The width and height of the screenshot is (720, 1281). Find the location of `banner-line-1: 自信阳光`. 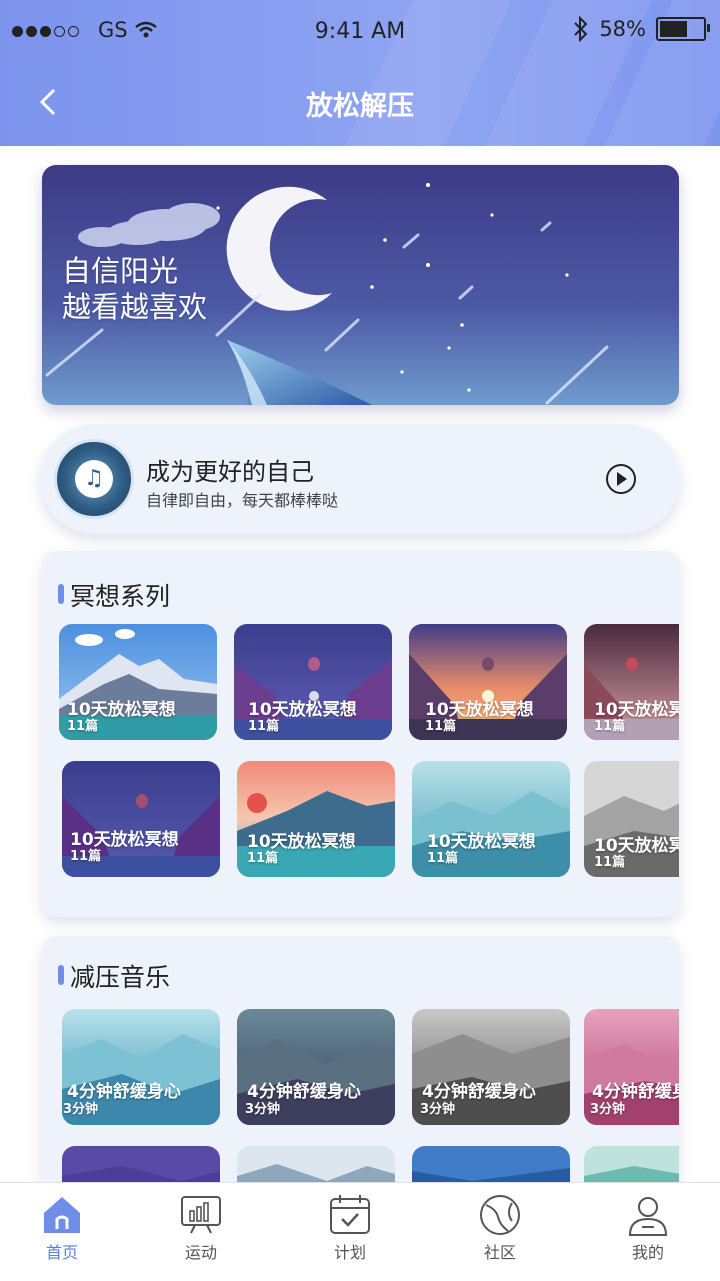

banner-line-1: 自信阳光 is located at coordinates (120, 271).